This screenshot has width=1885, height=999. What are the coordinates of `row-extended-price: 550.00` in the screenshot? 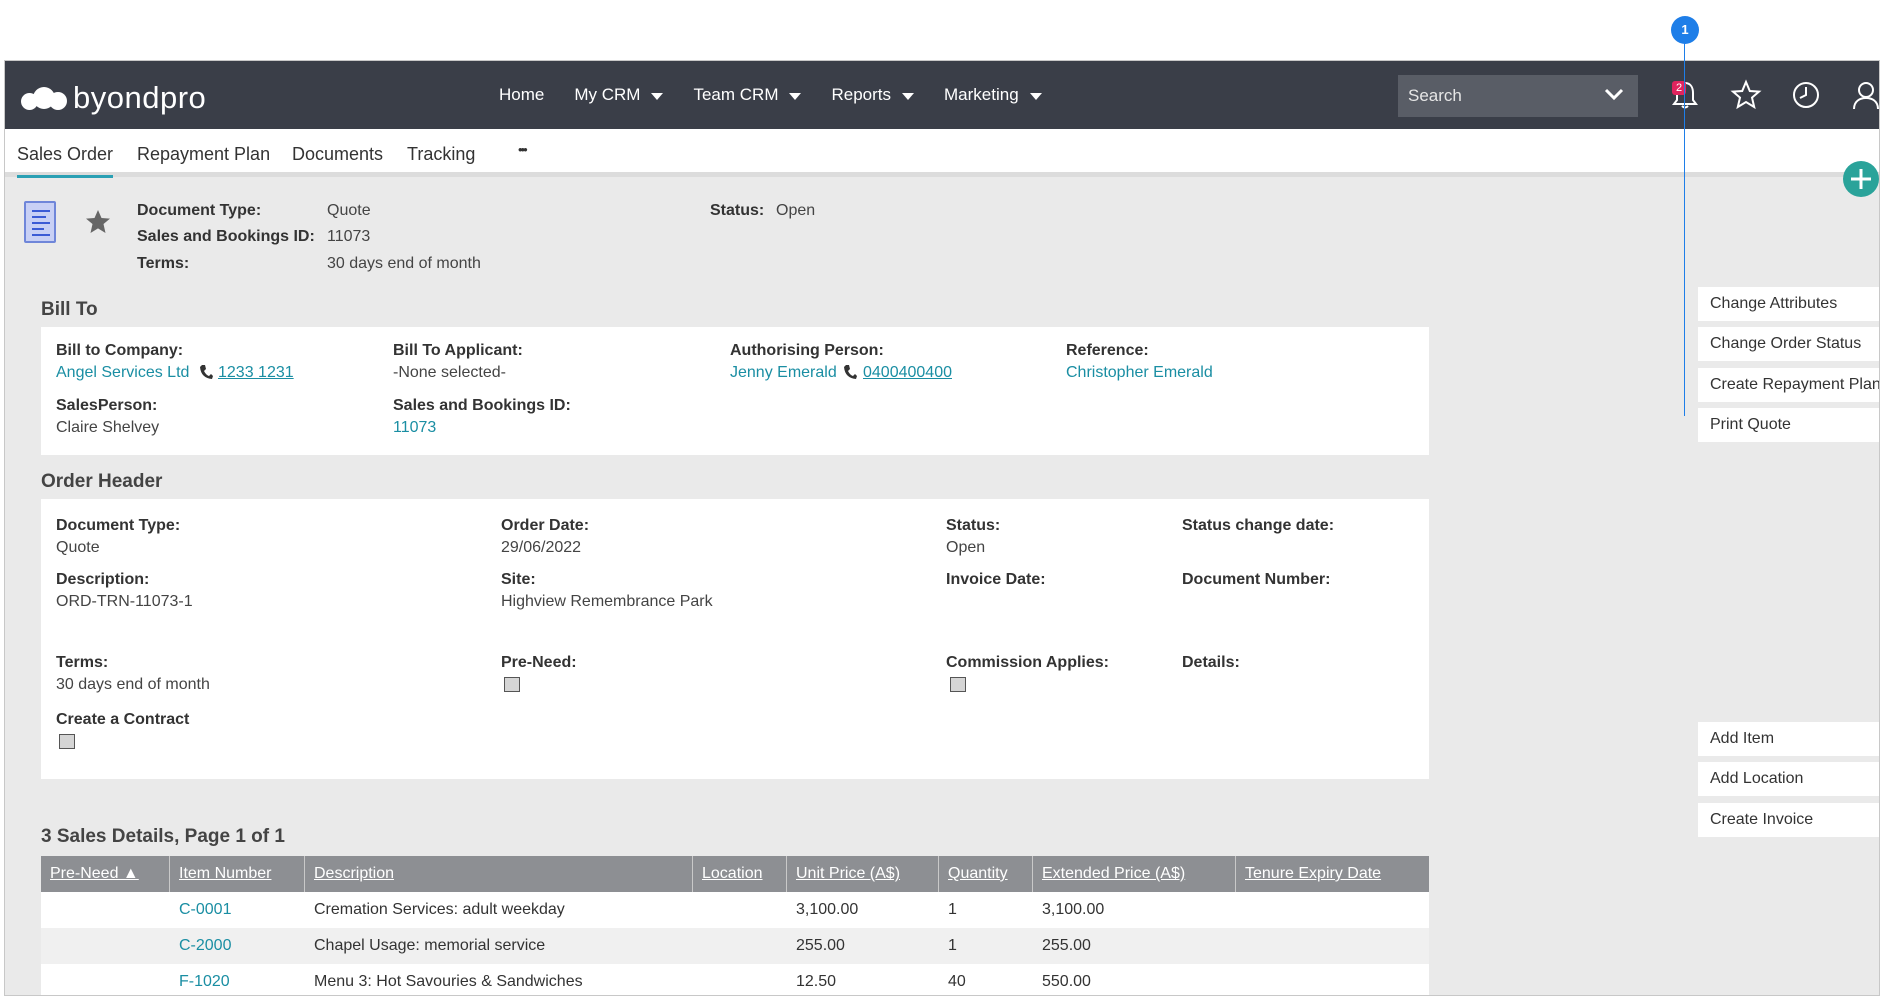 It's located at (1066, 981).